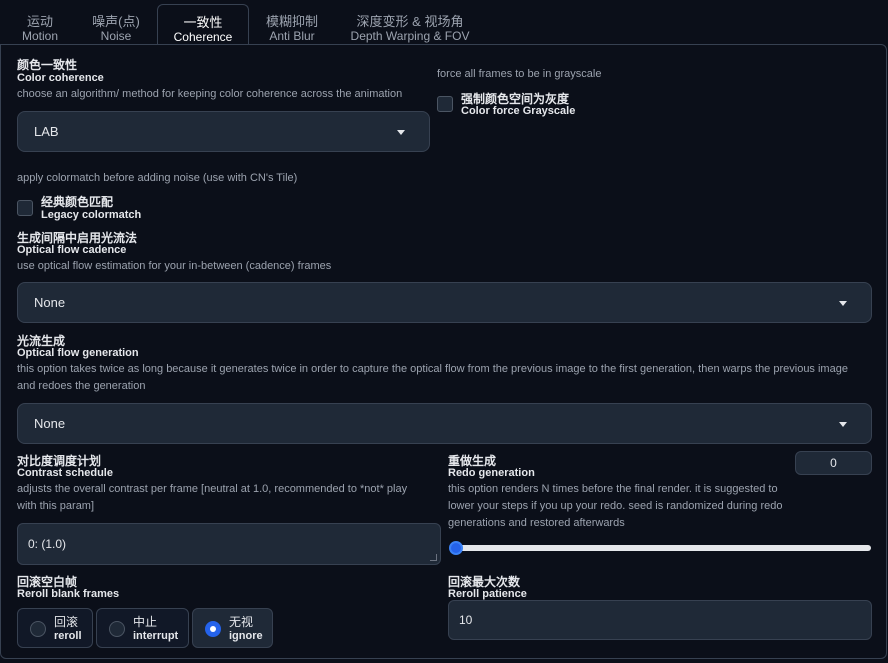 This screenshot has height=663, width=888. What do you see at coordinates (47, 582) in the screenshot?
I see `reroll-blank-frames-label-zh: 回滚空白帧` at bounding box center [47, 582].